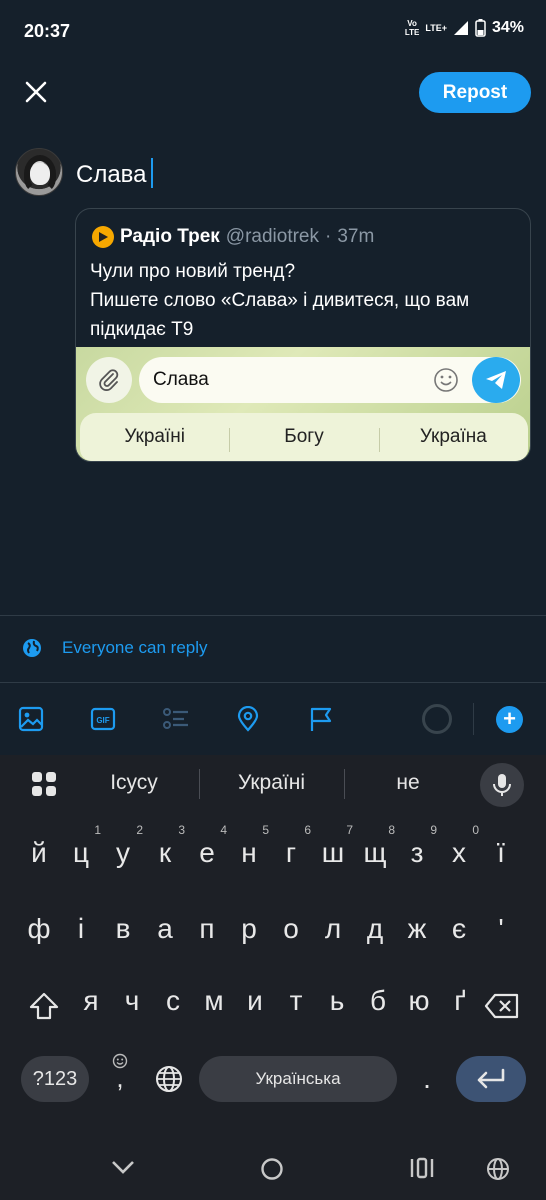 Image resolution: width=546 pixels, height=1200 pixels. I want to click on image-icon, so click(31, 719).